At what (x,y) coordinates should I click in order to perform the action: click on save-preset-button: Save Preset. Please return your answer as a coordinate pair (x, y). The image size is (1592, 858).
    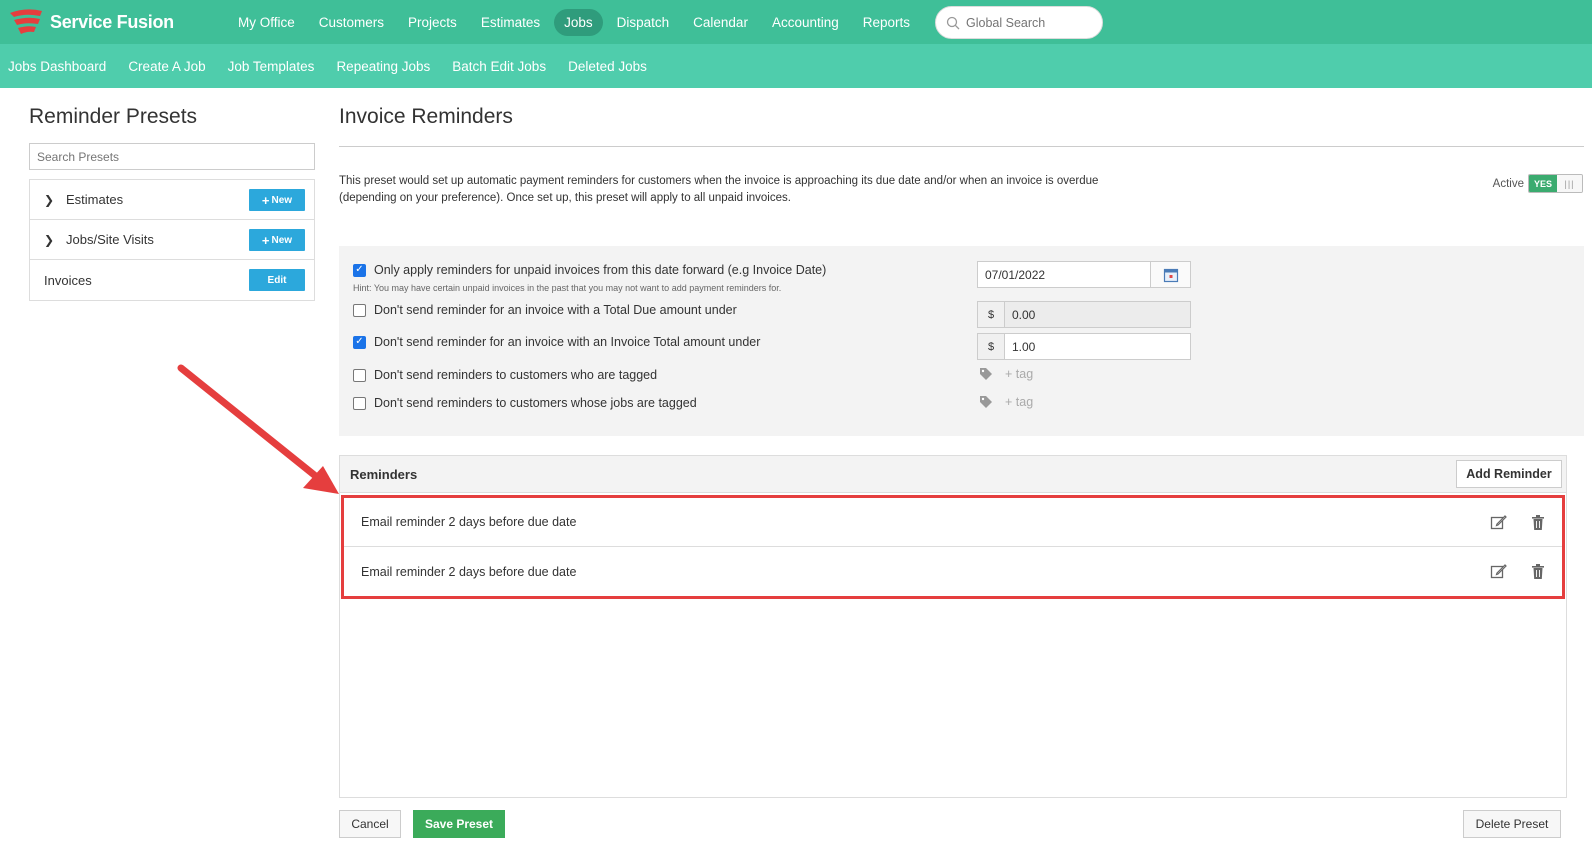
    Looking at the image, I should click on (459, 824).